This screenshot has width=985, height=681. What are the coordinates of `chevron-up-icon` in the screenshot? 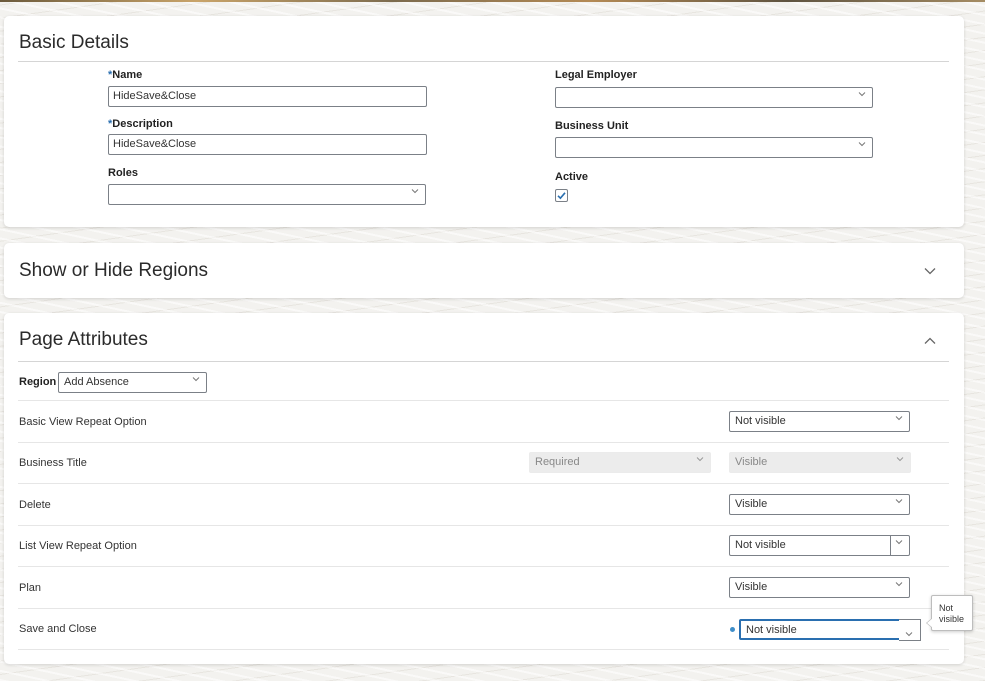 It's located at (930, 342).